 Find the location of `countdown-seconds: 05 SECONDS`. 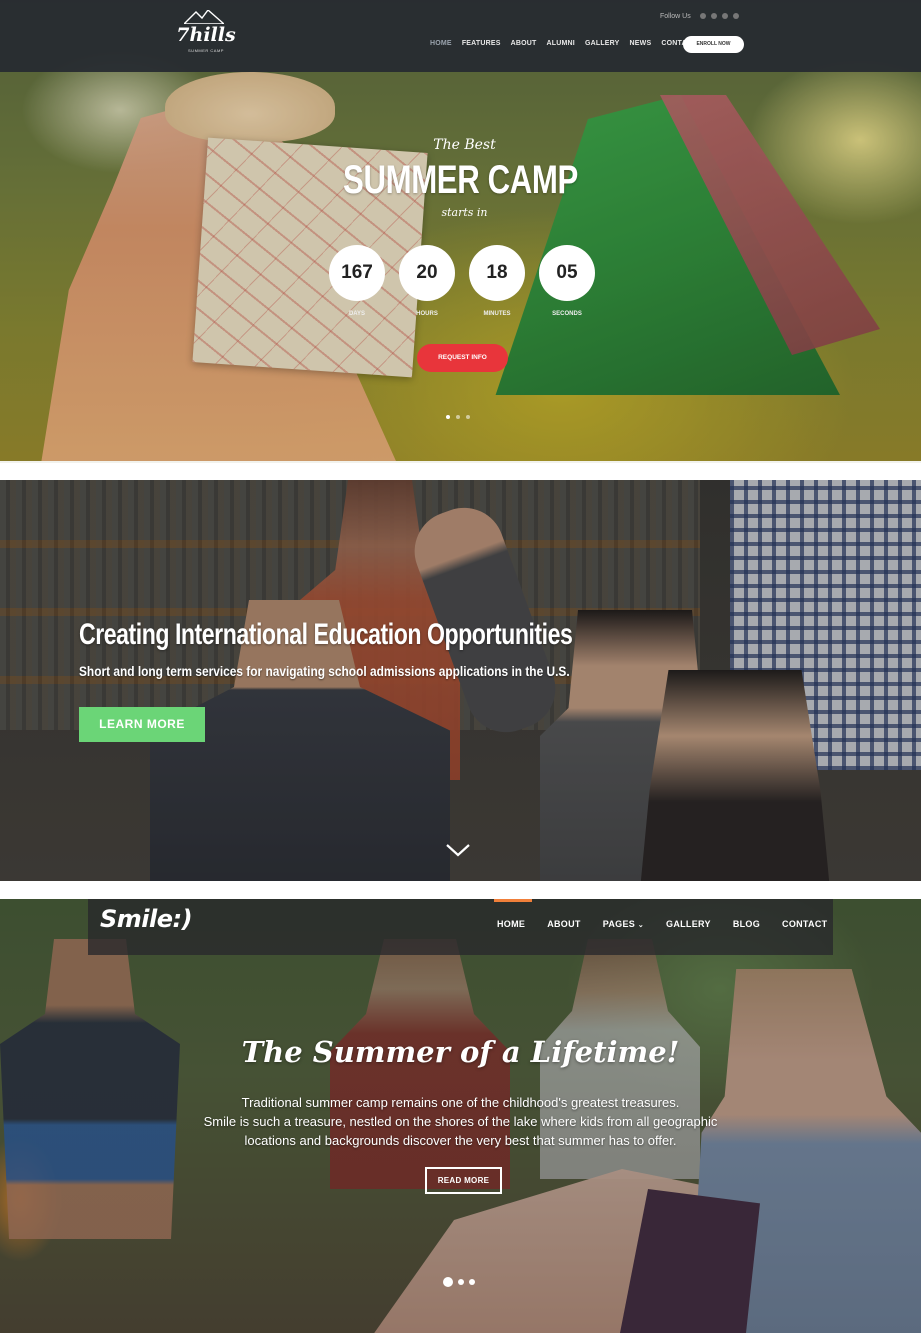

countdown-seconds: 05 SECONDS is located at coordinates (567, 281).